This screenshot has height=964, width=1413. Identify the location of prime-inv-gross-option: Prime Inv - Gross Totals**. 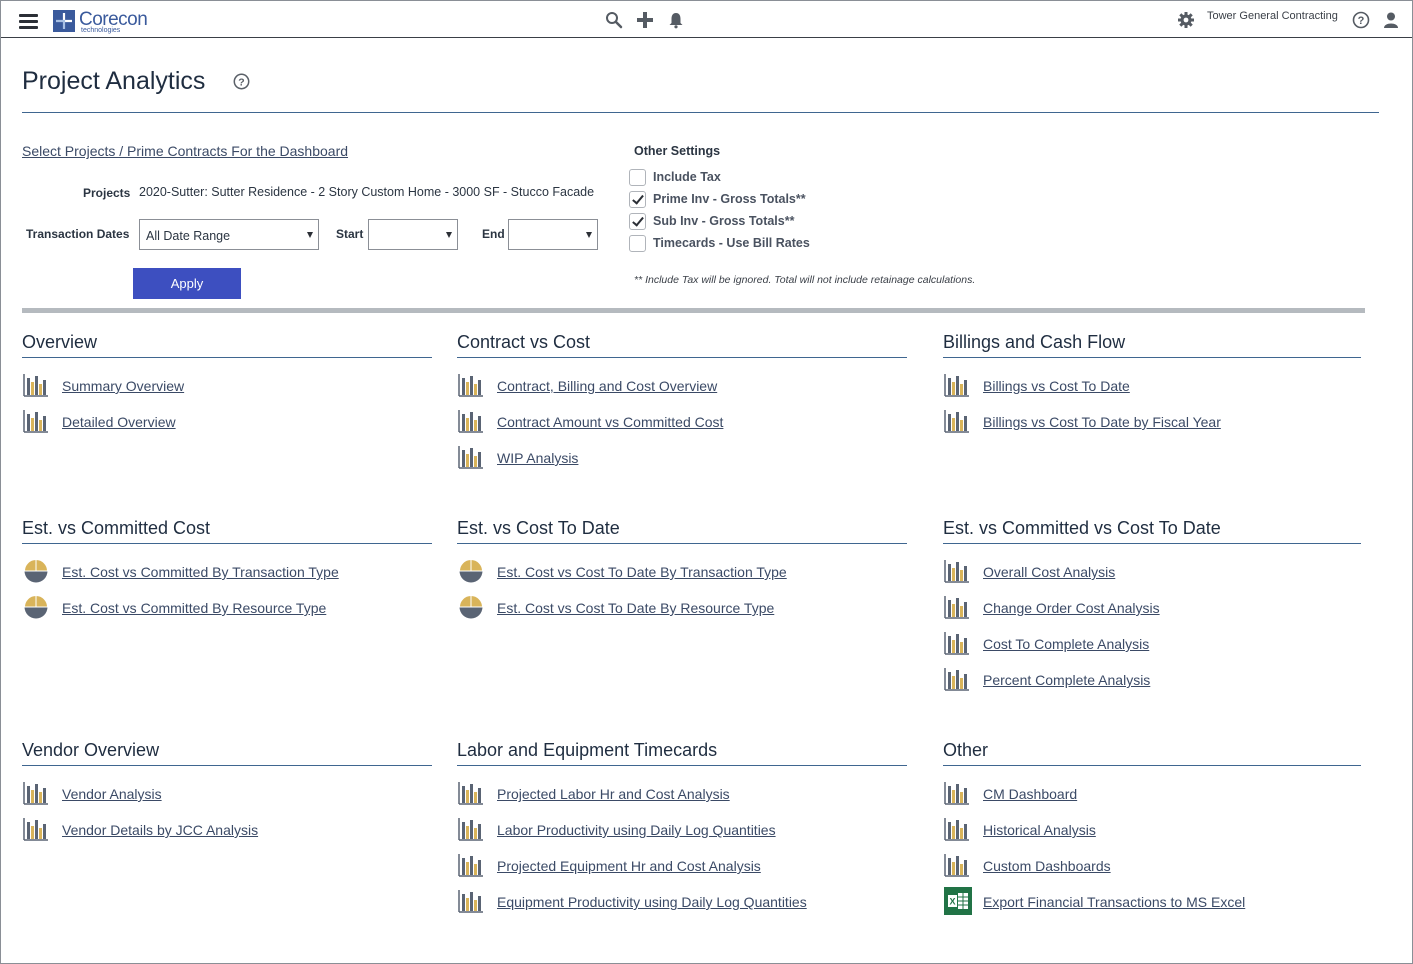
(717, 199).